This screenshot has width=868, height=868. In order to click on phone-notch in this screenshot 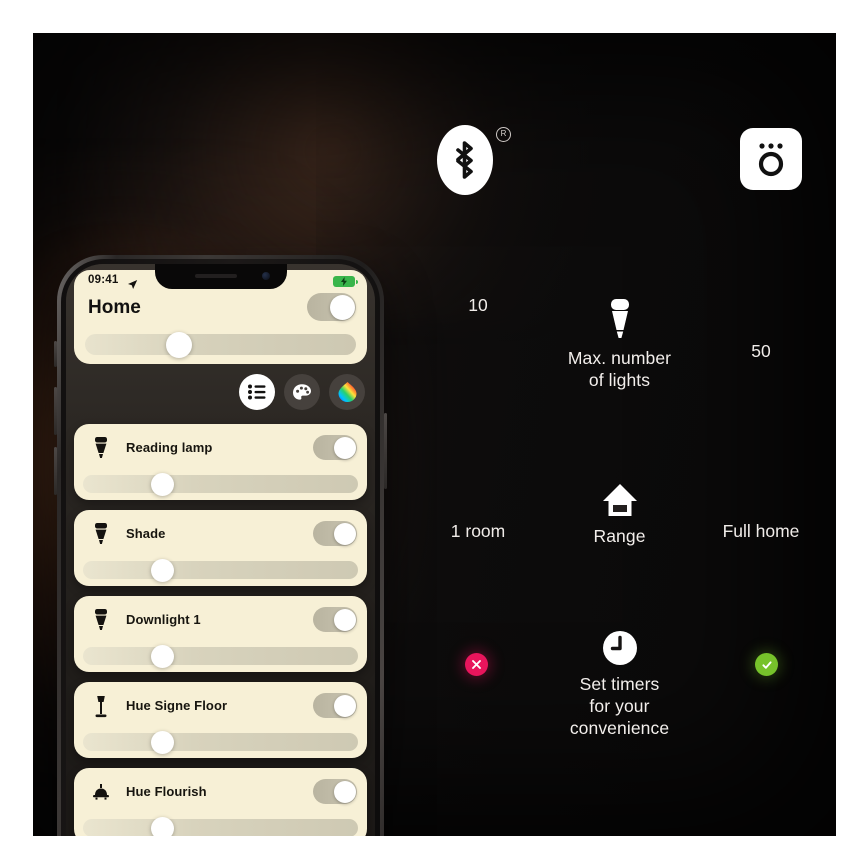, I will do `click(220, 276)`.